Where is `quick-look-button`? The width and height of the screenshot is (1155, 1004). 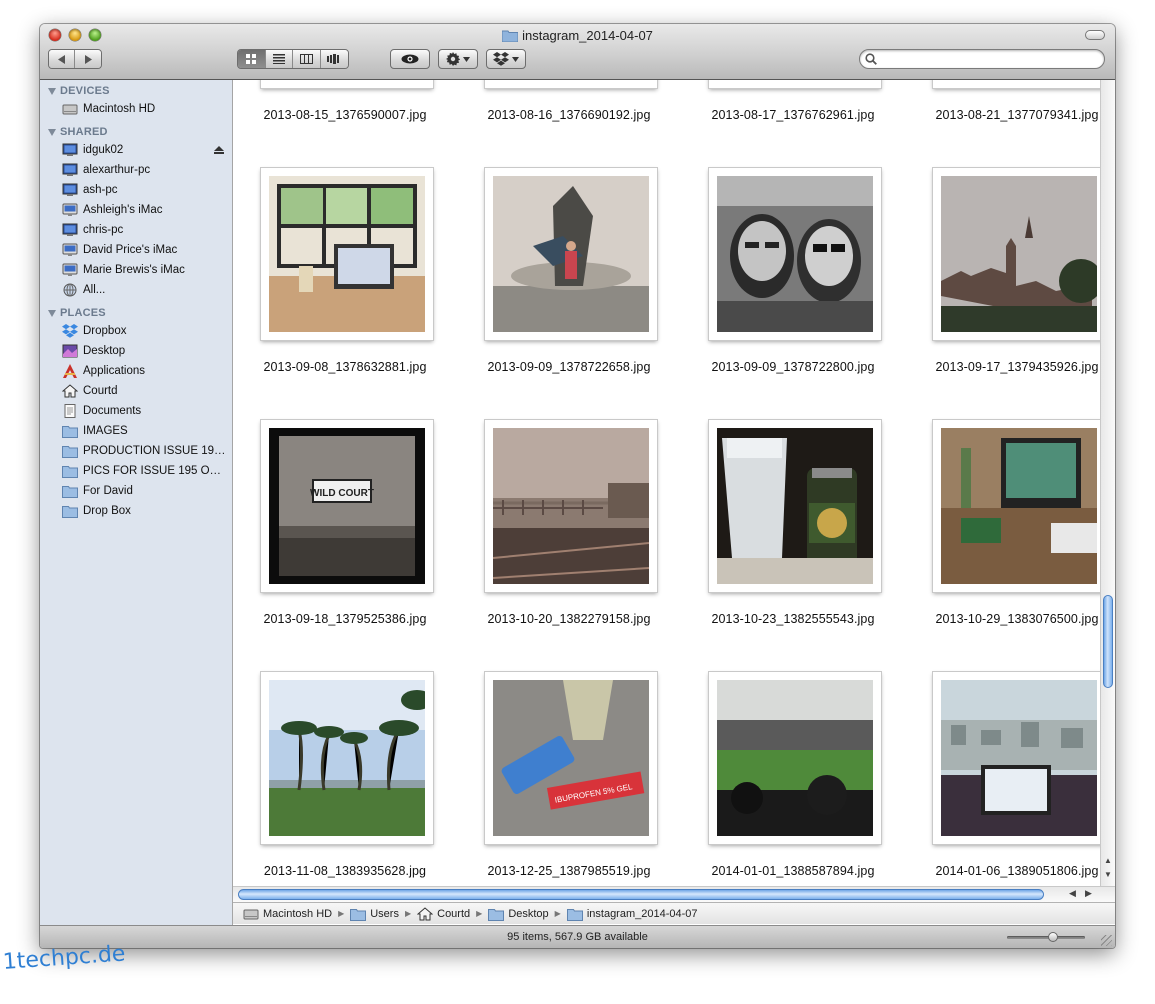
quick-look-button is located at coordinates (410, 59).